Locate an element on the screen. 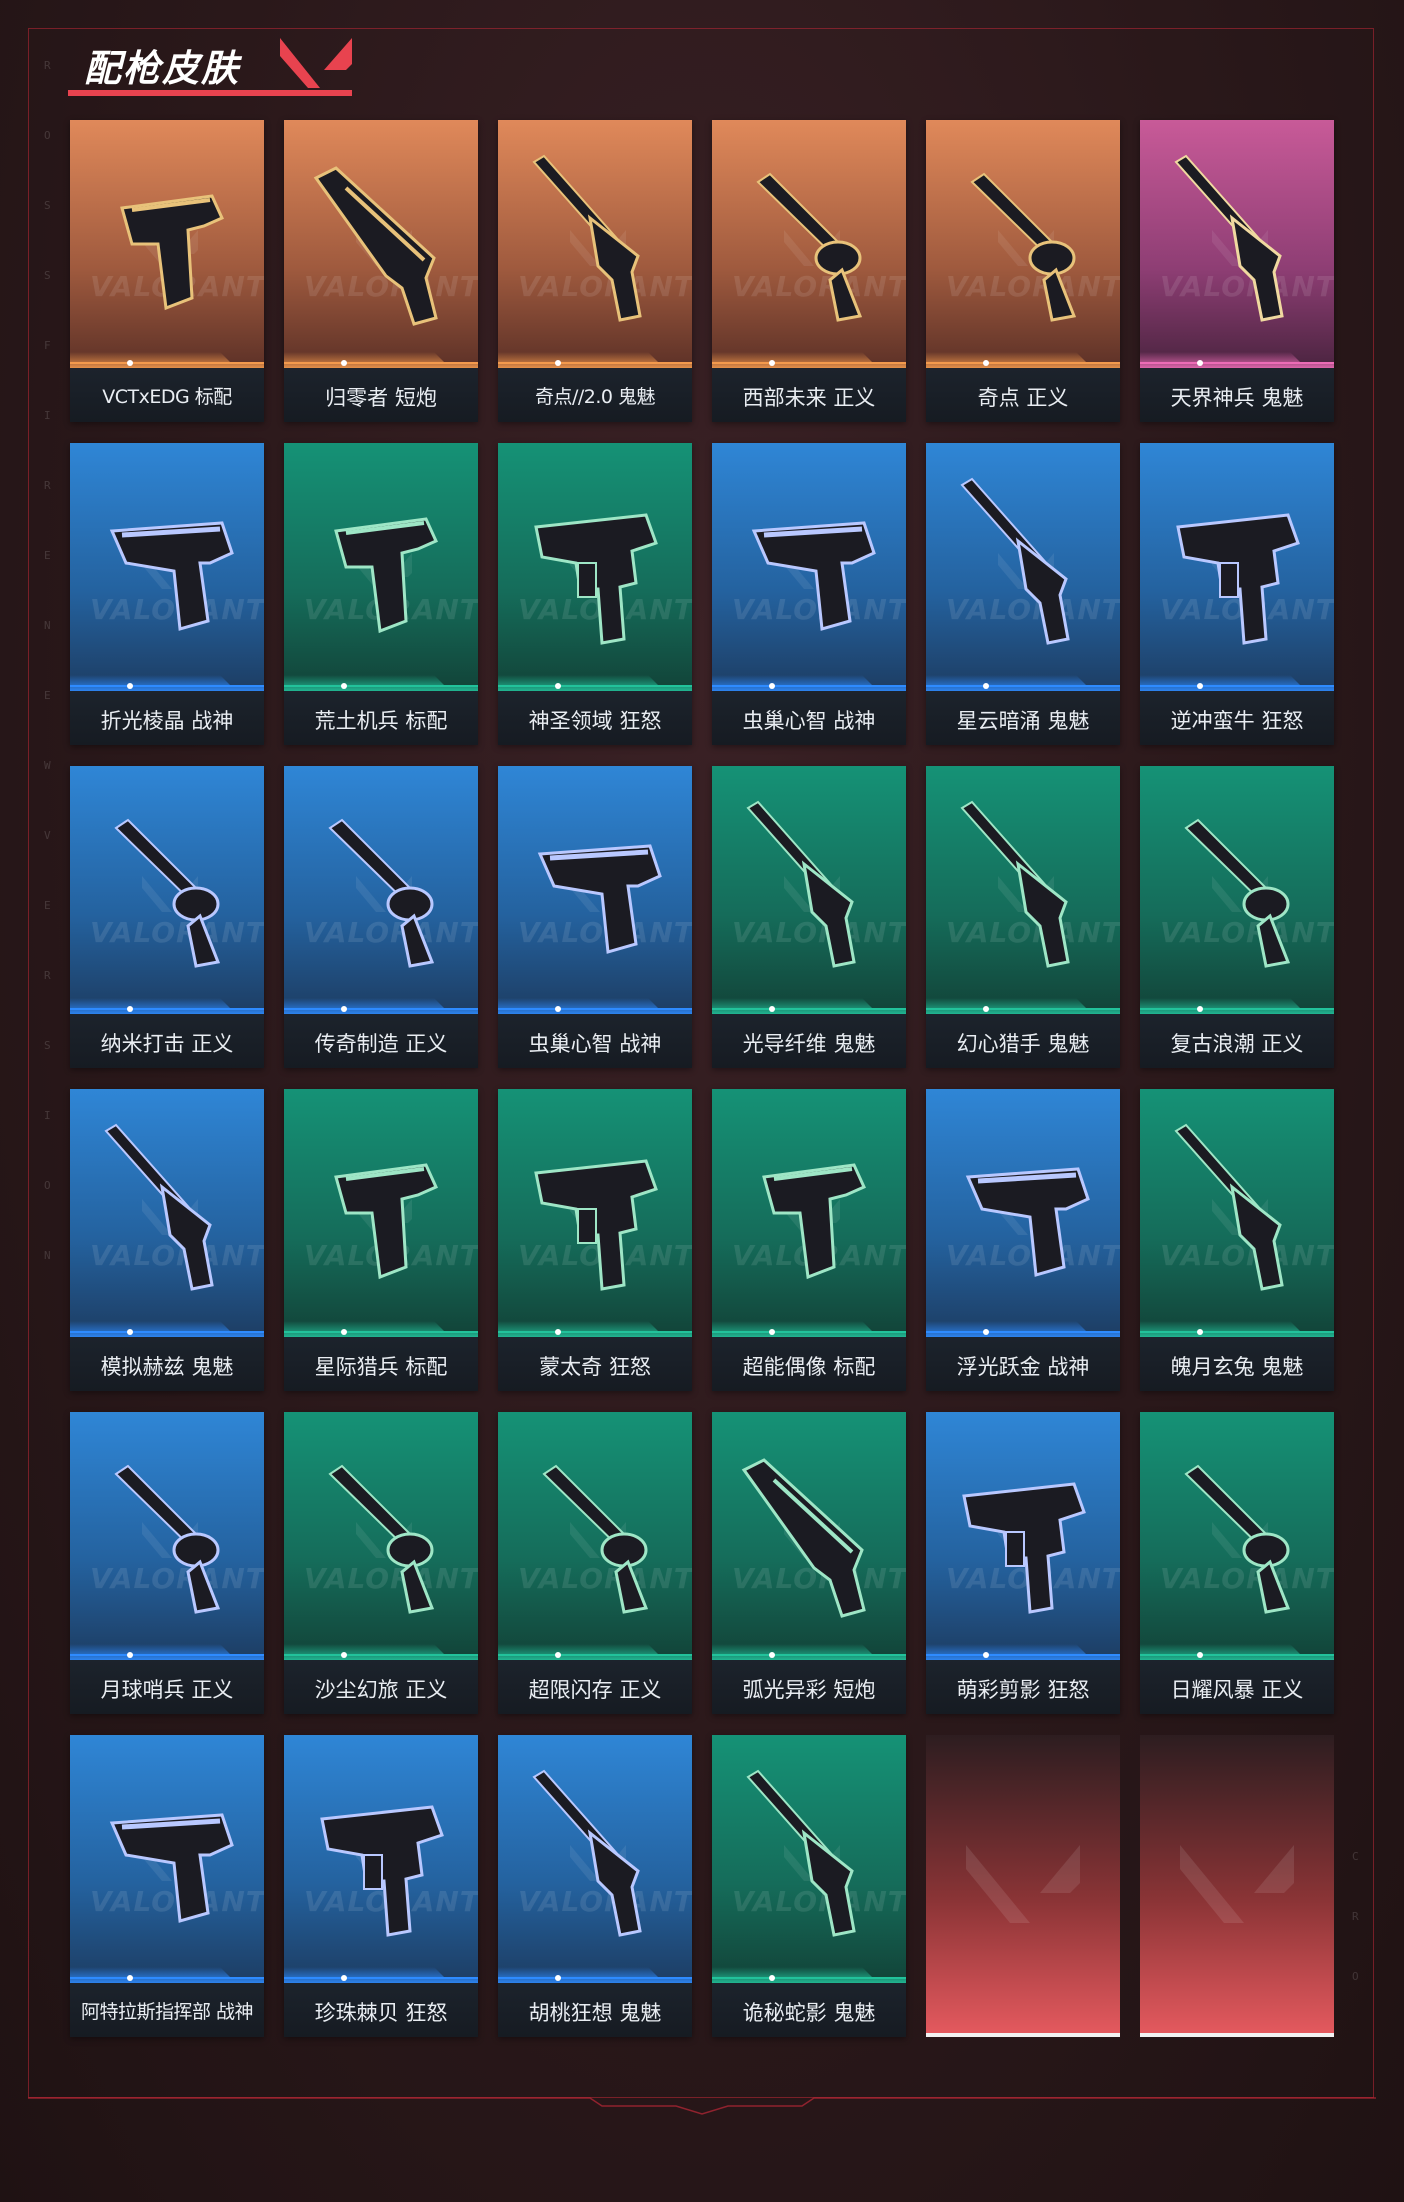 The width and height of the screenshot is (1404, 2202). skin-card: VALORANT 弧光异彩 短炮 is located at coordinates (809, 1563).